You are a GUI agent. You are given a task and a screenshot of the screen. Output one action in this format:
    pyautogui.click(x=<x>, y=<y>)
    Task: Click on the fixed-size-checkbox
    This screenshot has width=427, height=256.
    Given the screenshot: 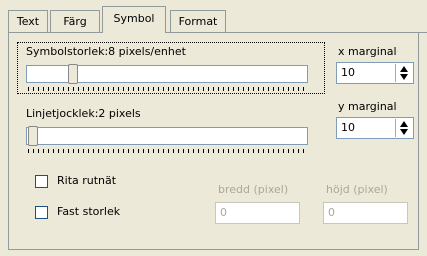 What is the action you would take?
    pyautogui.click(x=41, y=212)
    